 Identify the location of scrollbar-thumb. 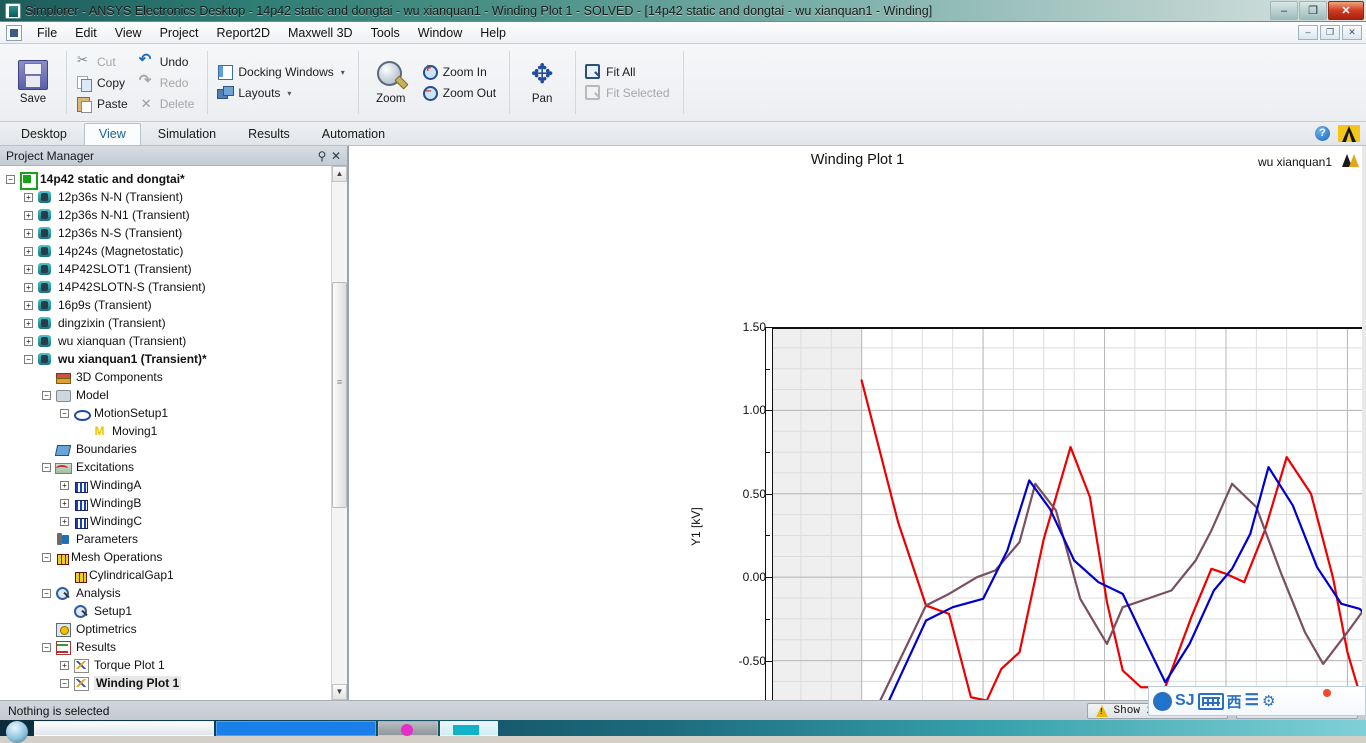
(339, 395).